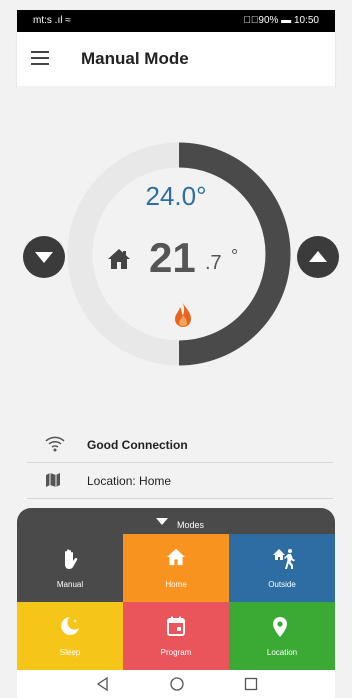 The image size is (352, 698). I want to click on modes-toggle-label: Modes, so click(191, 525).